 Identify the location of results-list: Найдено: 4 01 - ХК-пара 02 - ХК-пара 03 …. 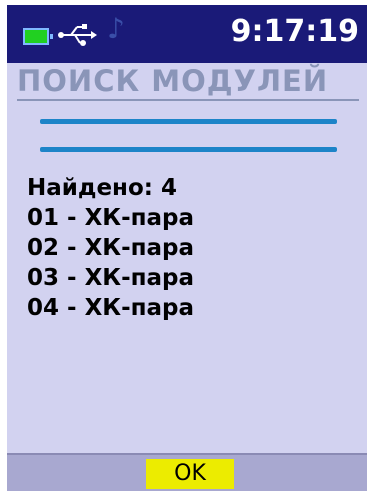
(110, 248).